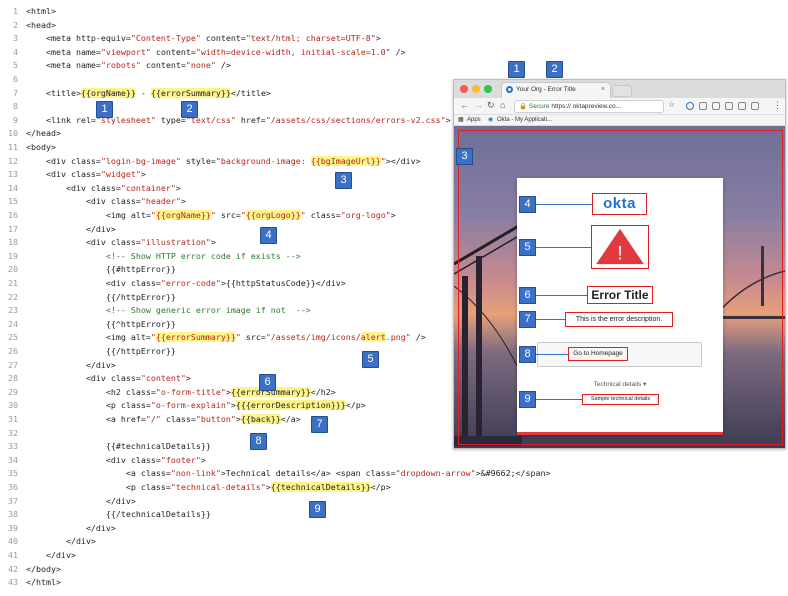  Describe the element at coordinates (464, 105) in the screenshot. I see `back-arrow-icon: ←` at that location.